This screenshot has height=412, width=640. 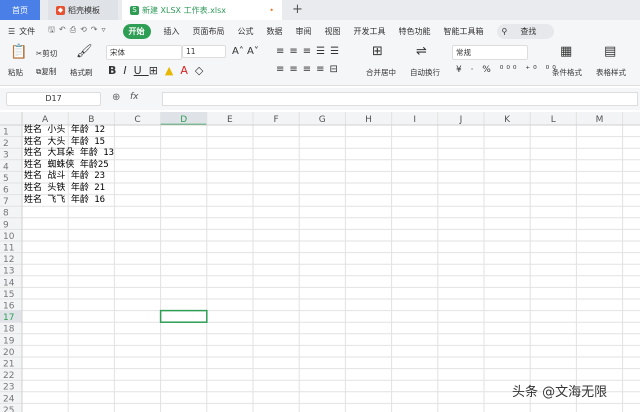 What do you see at coordinates (414, 120) in the screenshot?
I see `column-header-I: I` at bounding box center [414, 120].